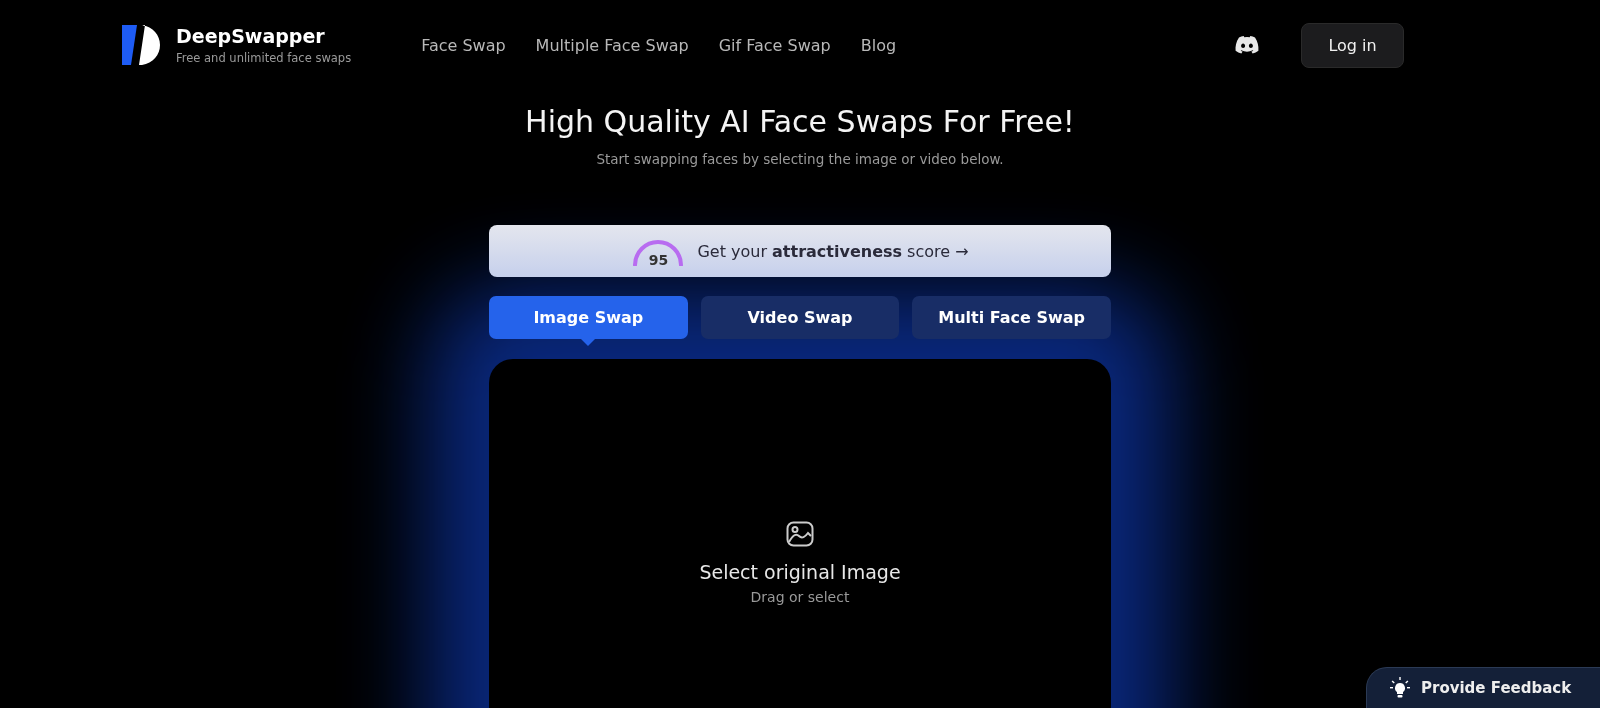 This screenshot has height=708, width=1600. What do you see at coordinates (588, 342) in the screenshot?
I see `tab-pointer` at bounding box center [588, 342].